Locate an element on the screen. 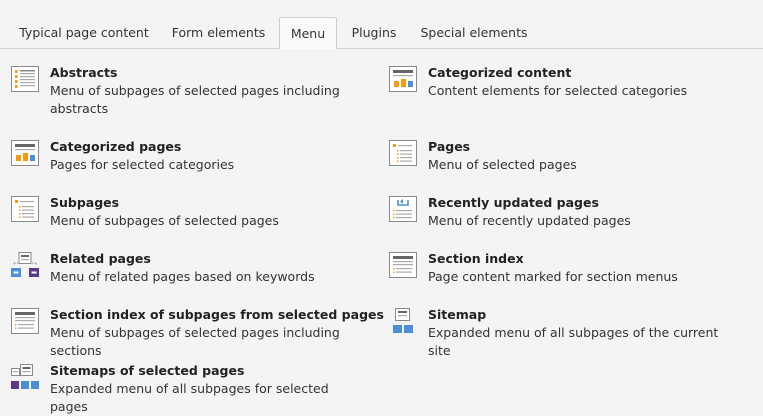 The height and width of the screenshot is (416, 763). menu-item-pages: Pages Menu of selected pages is located at coordinates (575, 163).